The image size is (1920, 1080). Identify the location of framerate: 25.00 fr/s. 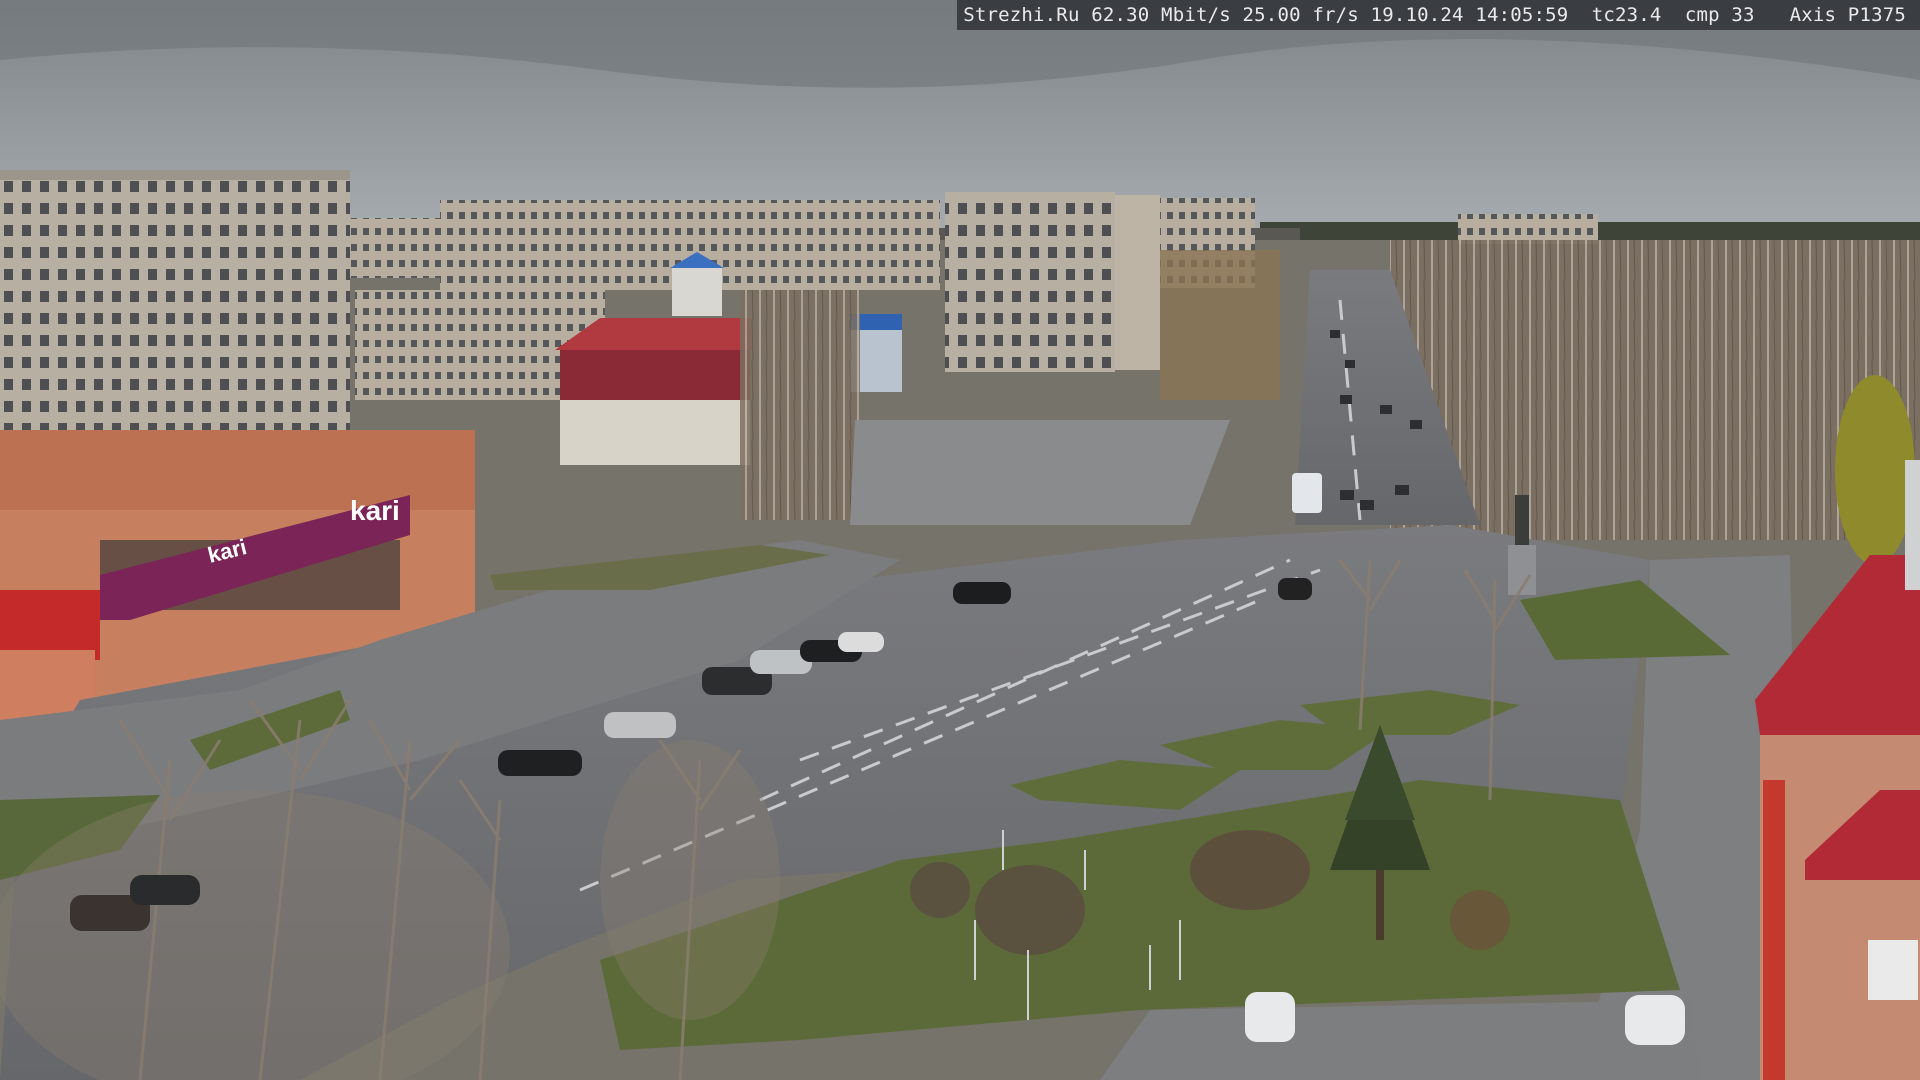
(1300, 15).